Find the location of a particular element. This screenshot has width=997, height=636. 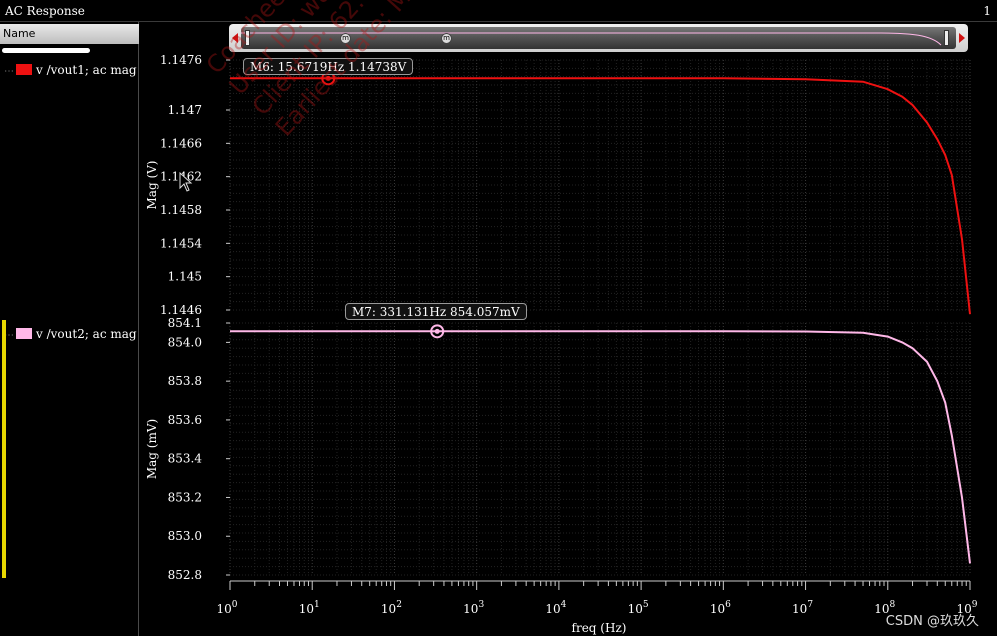

y-tick-label: 853.6 is located at coordinates (185, 420).